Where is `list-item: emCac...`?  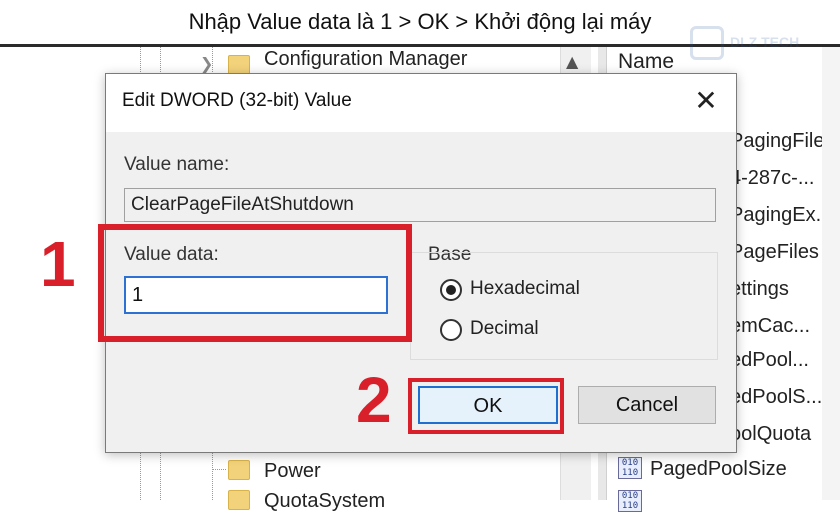
list-item: emCac... is located at coordinates (770, 326).